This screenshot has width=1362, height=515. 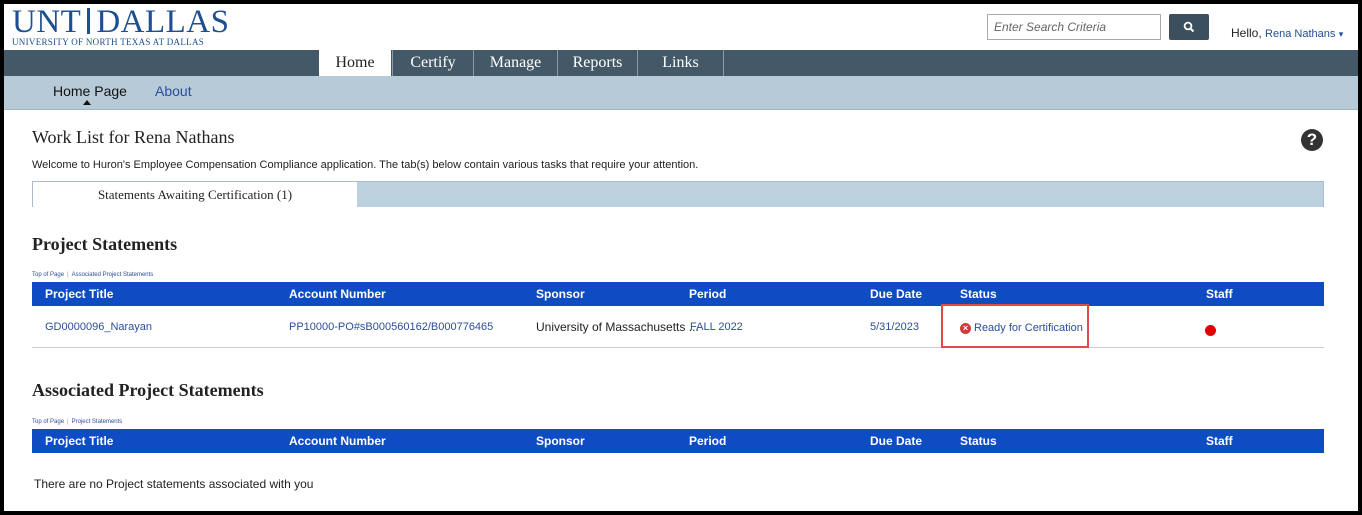 I want to click on associated-statements-link: Associated Project Statements, so click(x=113, y=275).